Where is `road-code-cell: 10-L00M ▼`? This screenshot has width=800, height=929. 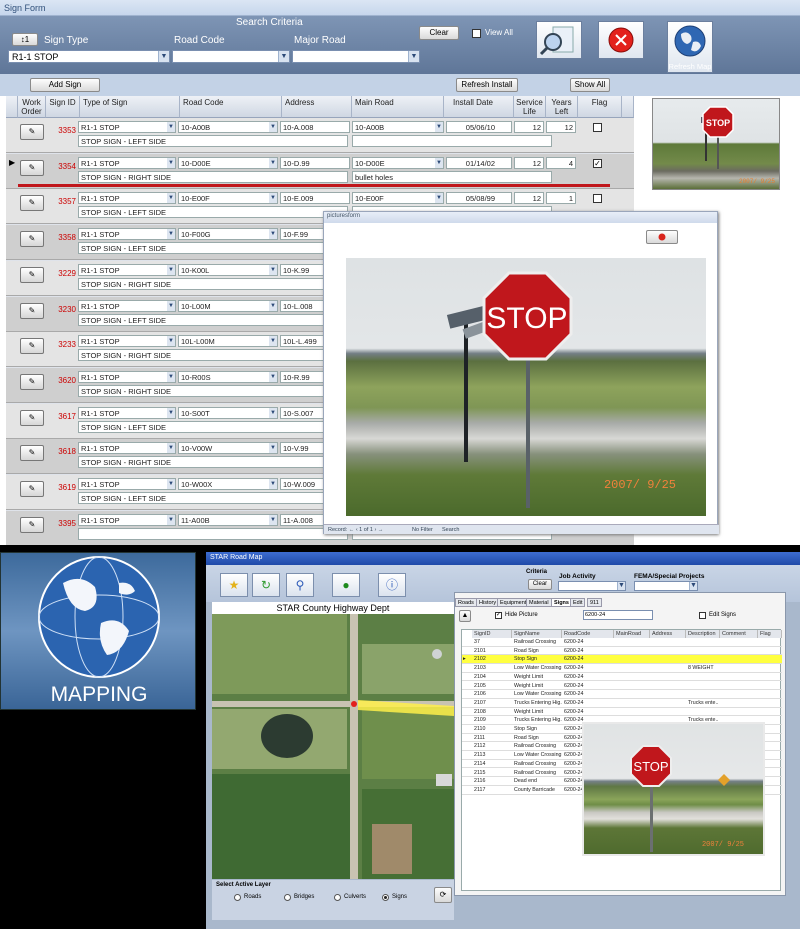 road-code-cell: 10-L00M ▼ is located at coordinates (228, 305).